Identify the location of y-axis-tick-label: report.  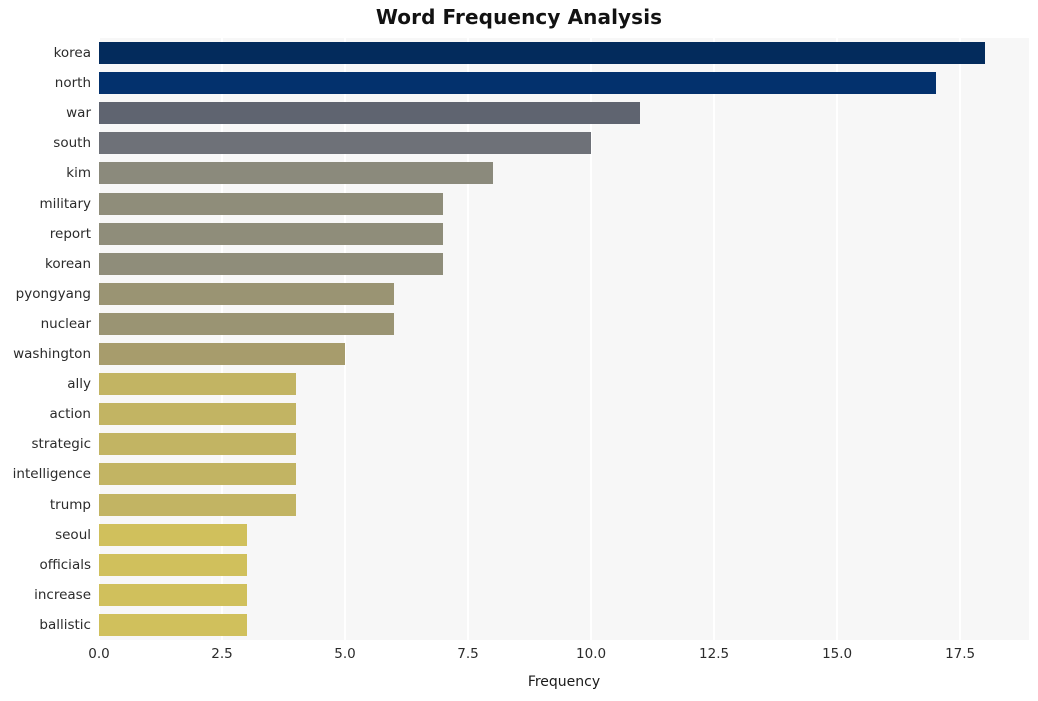
(70, 233).